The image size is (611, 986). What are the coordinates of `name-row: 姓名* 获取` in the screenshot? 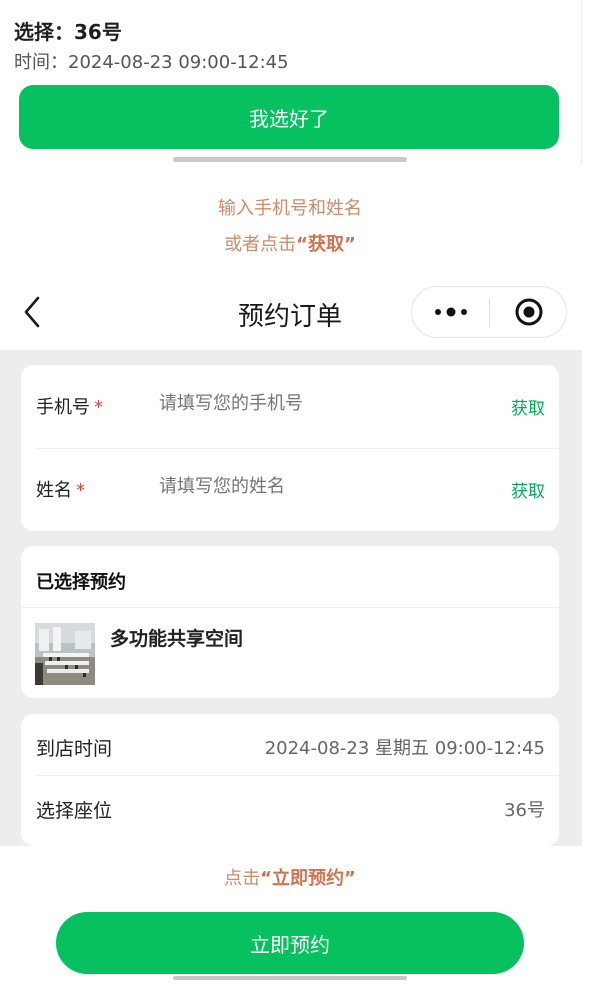 It's located at (290, 489).